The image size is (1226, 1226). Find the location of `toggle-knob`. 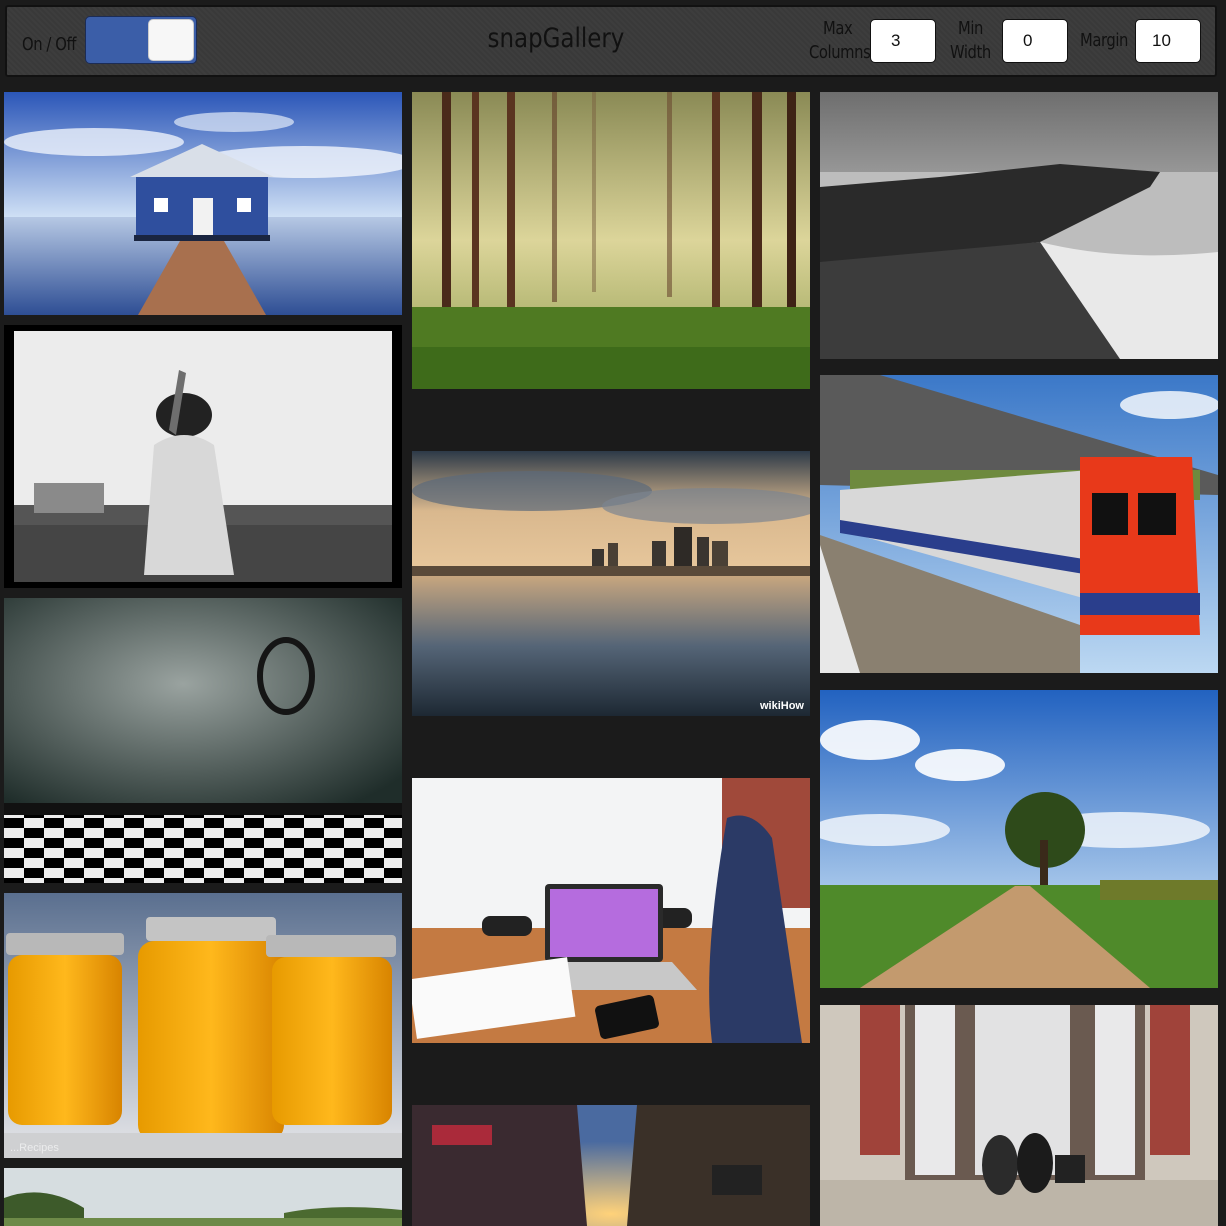

toggle-knob is located at coordinates (171, 40).